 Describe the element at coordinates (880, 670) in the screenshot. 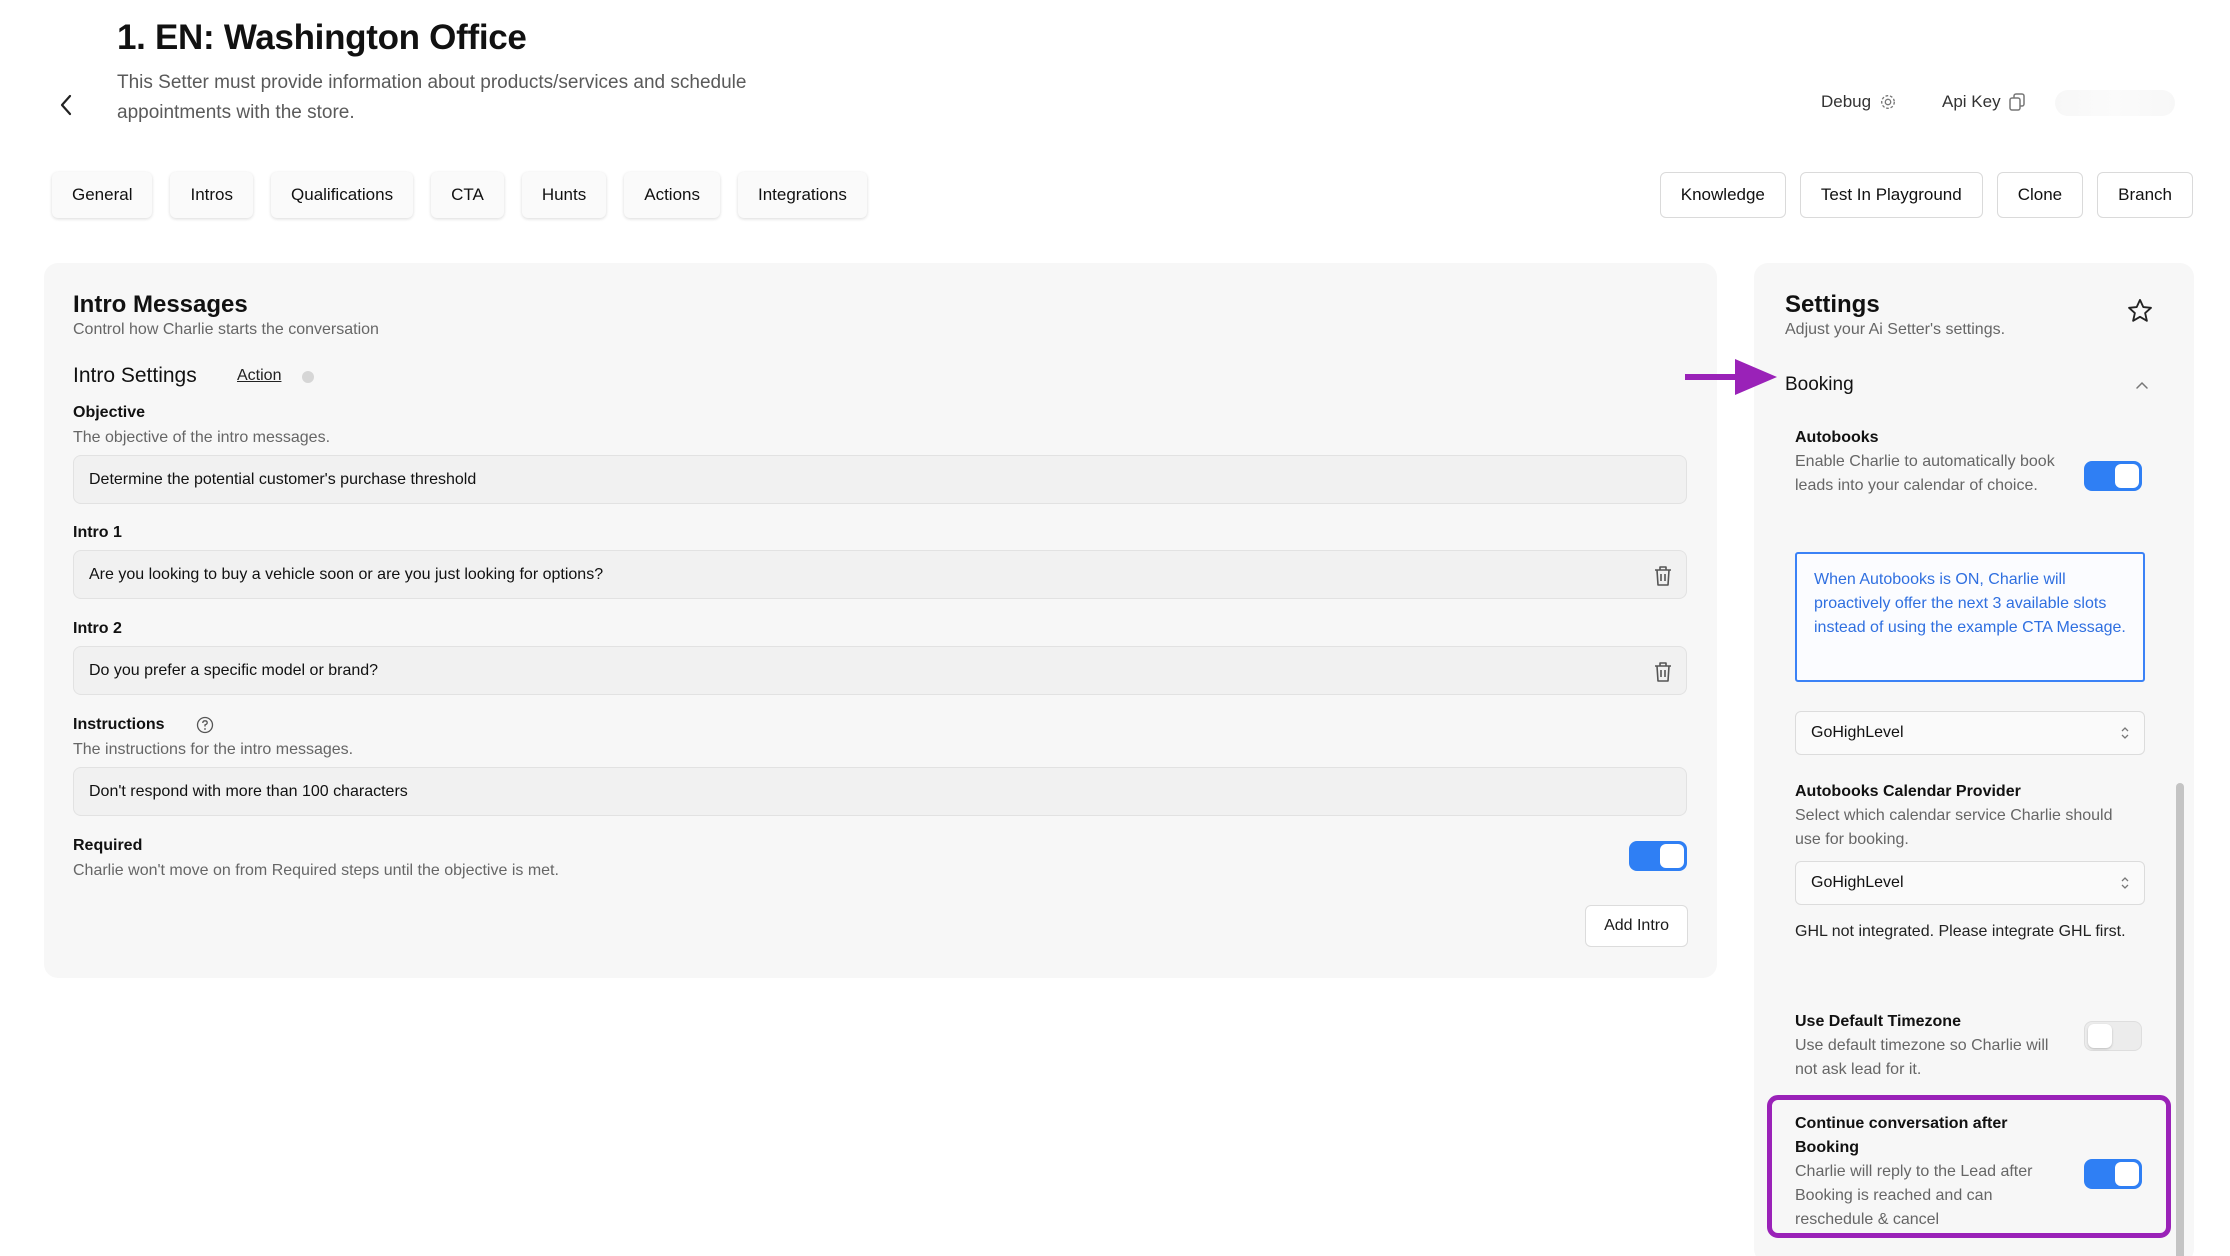

I see `intro2-input: Do you prefer a specific model or brand?` at that location.